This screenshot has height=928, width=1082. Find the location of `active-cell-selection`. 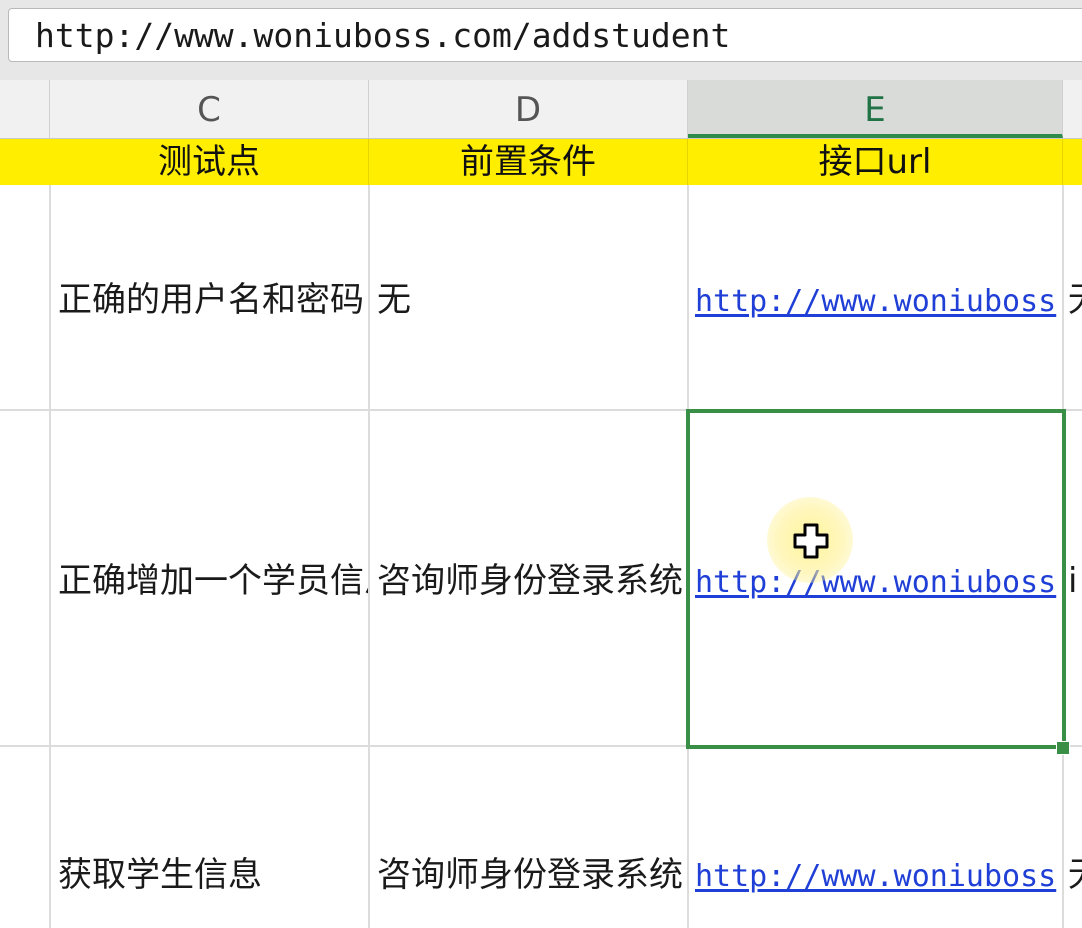

active-cell-selection is located at coordinates (876, 579).